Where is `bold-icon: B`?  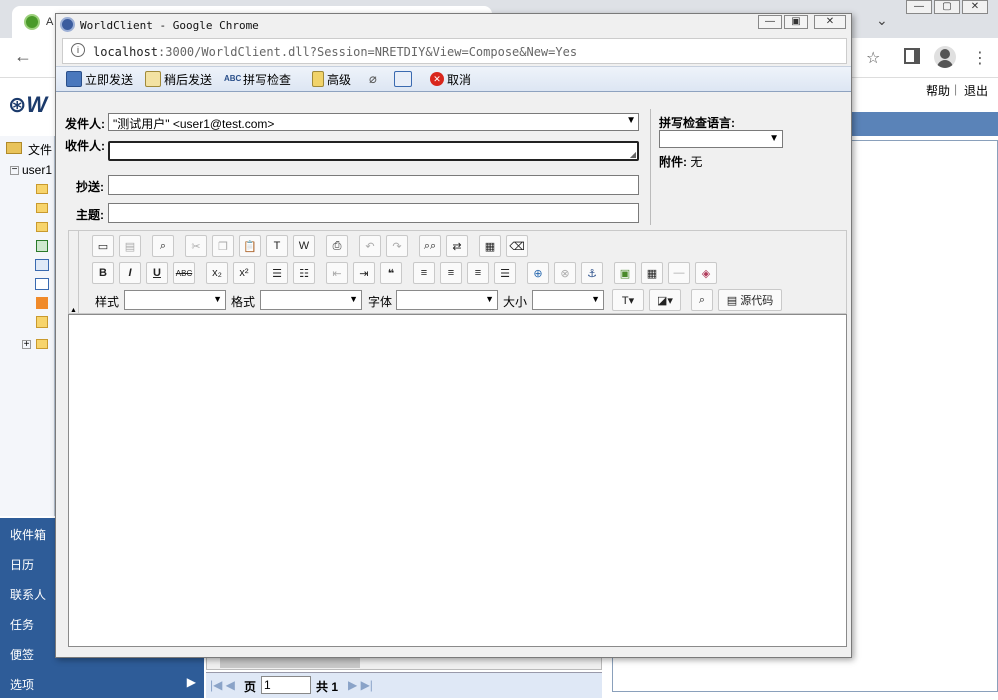
bold-icon: B is located at coordinates (103, 273).